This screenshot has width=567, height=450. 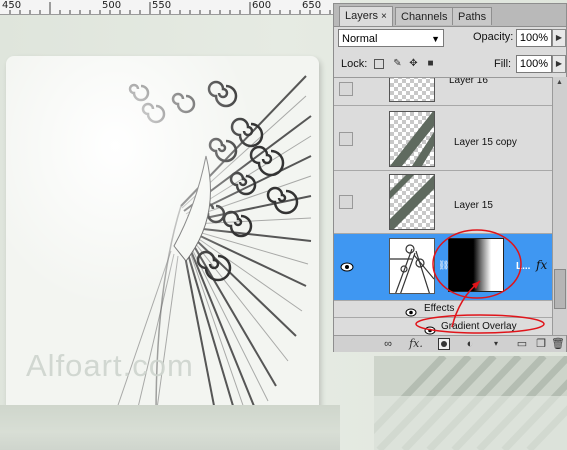 I want to click on lock-paint-icon: ✎, so click(x=397, y=63).